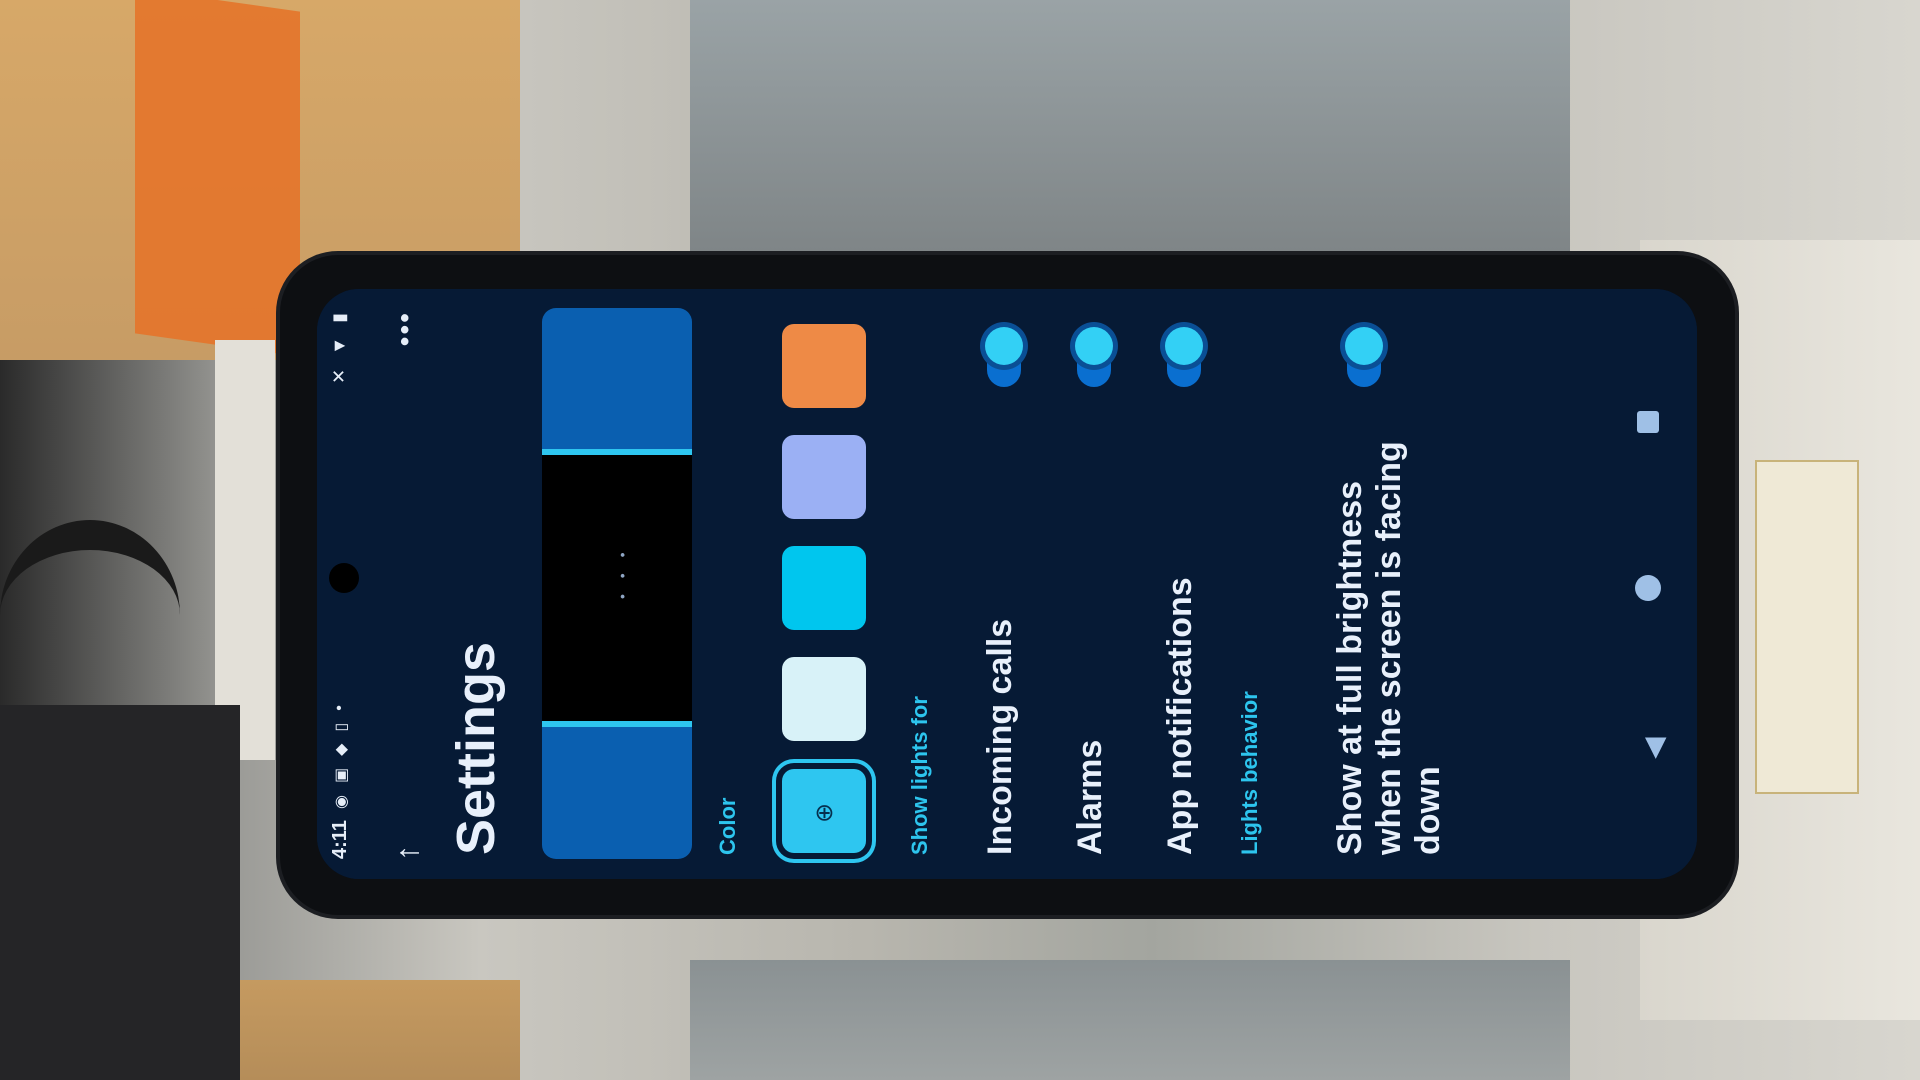 The image size is (1920, 1080). Describe the element at coordinates (1653, 748) in the screenshot. I see `nav-back-icon: ◀` at that location.